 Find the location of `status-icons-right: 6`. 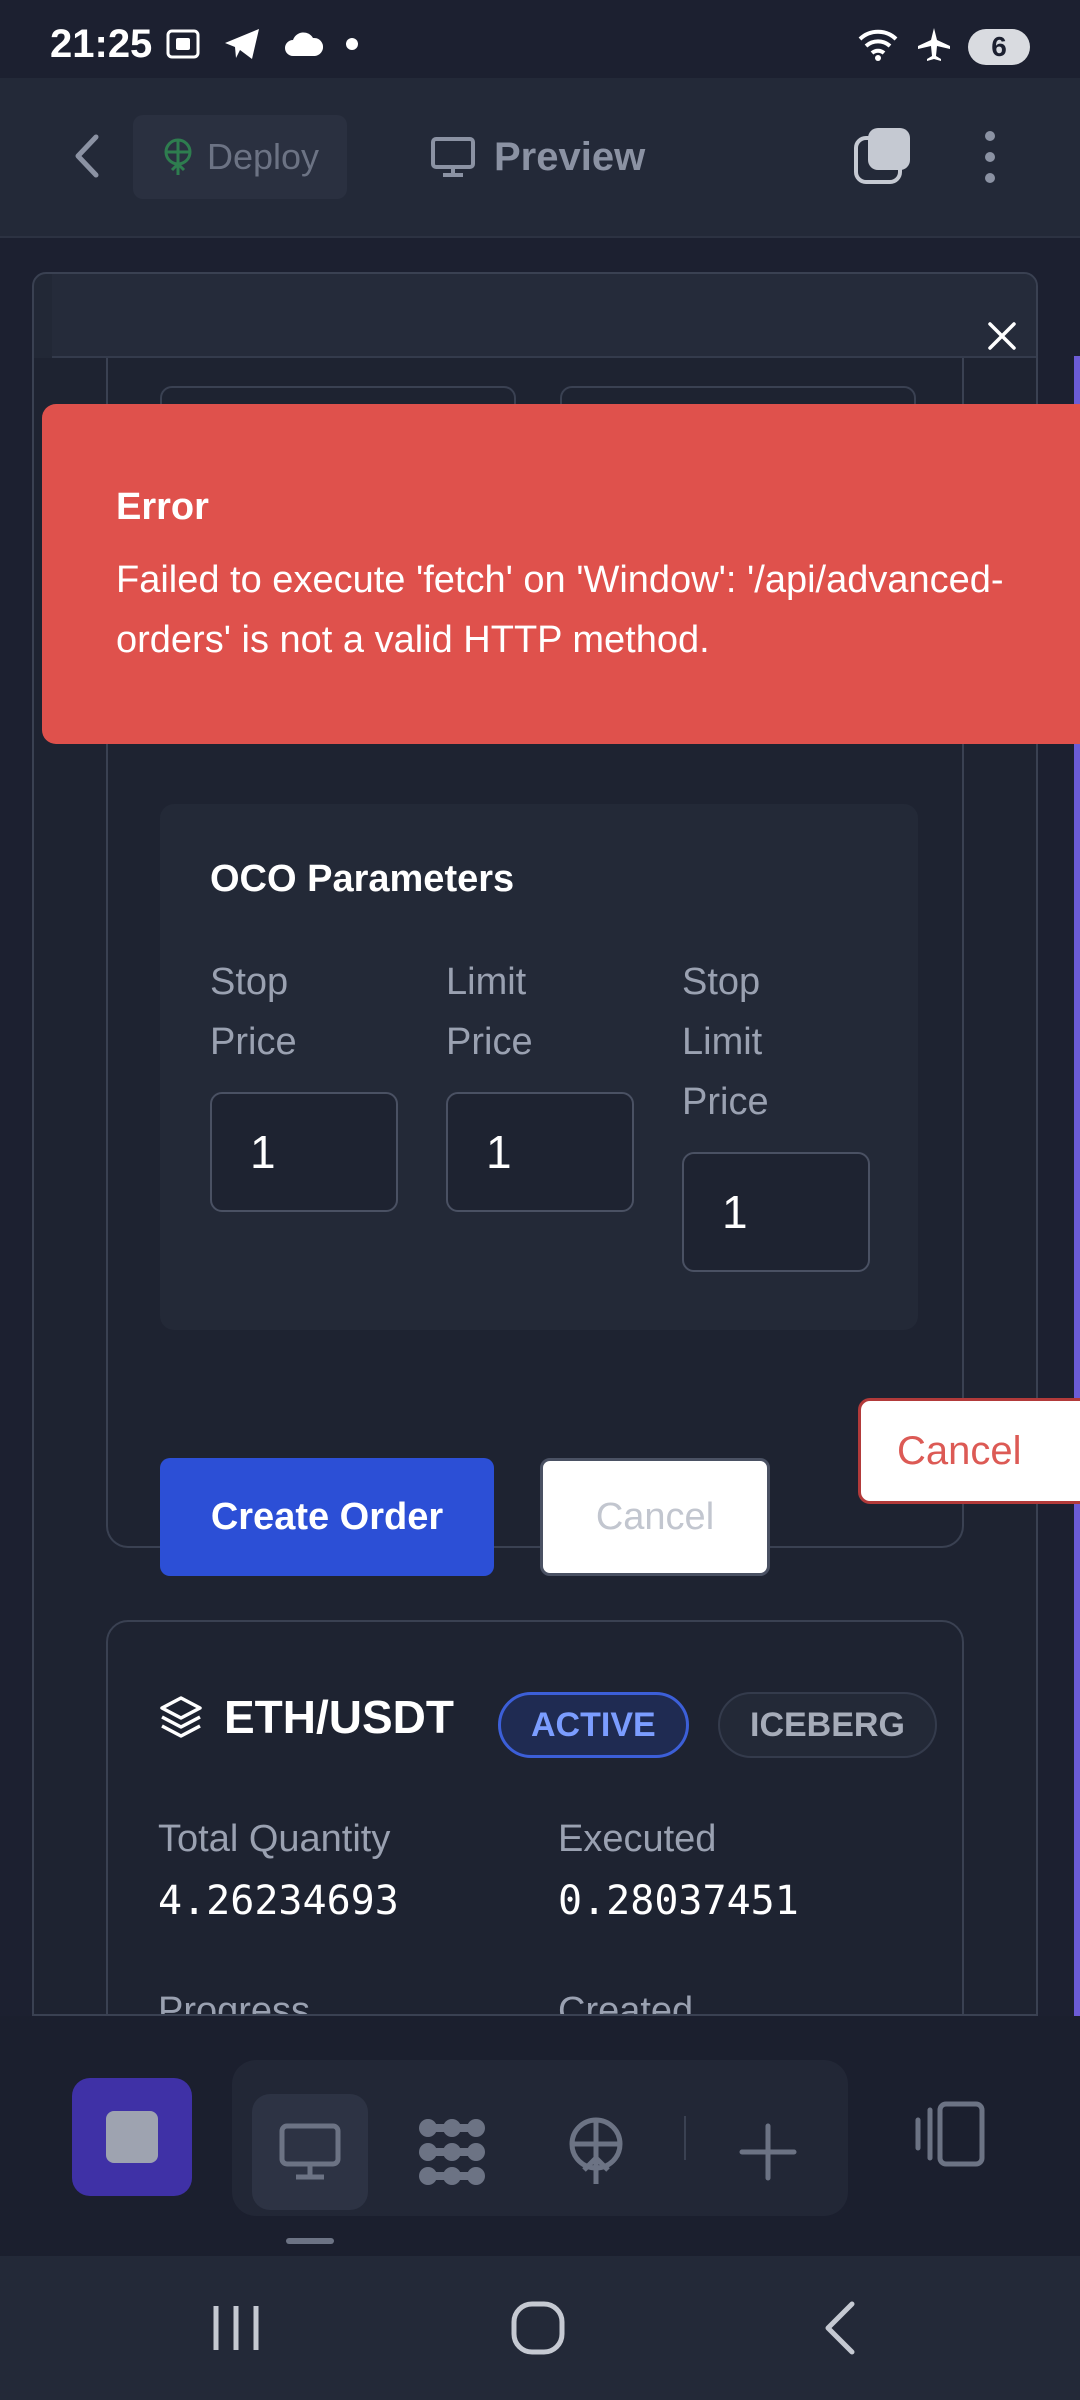

status-icons-right: 6 is located at coordinates (943, 46).